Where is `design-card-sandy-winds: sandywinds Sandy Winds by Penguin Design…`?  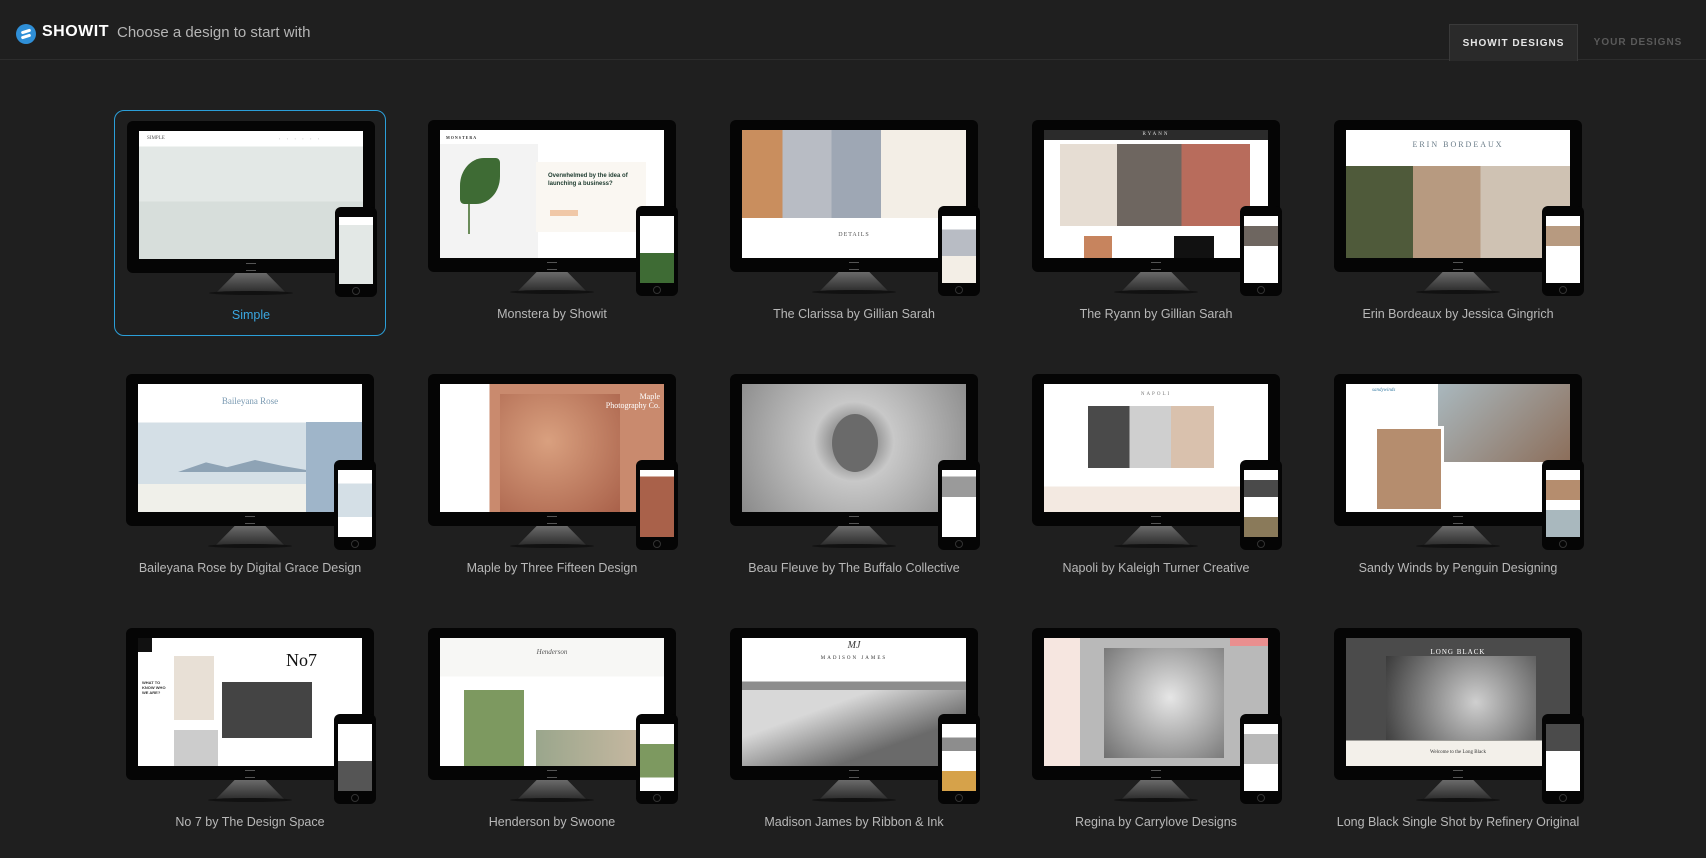
design-card-sandy-winds: sandywinds Sandy Winds by Penguin Design… is located at coordinates (1458, 477).